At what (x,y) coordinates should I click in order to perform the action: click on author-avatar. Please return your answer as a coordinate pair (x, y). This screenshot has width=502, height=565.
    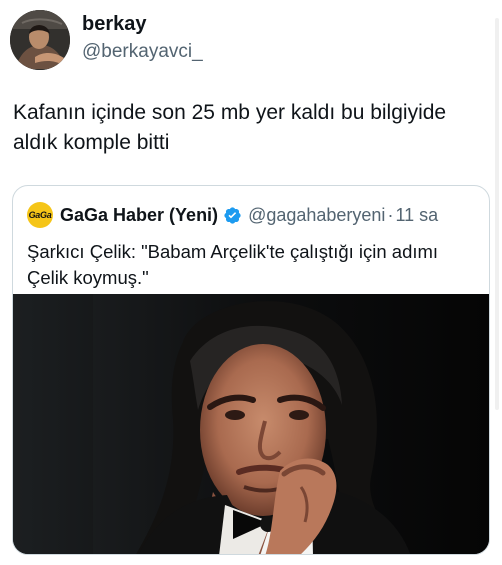
    Looking at the image, I should click on (40, 40).